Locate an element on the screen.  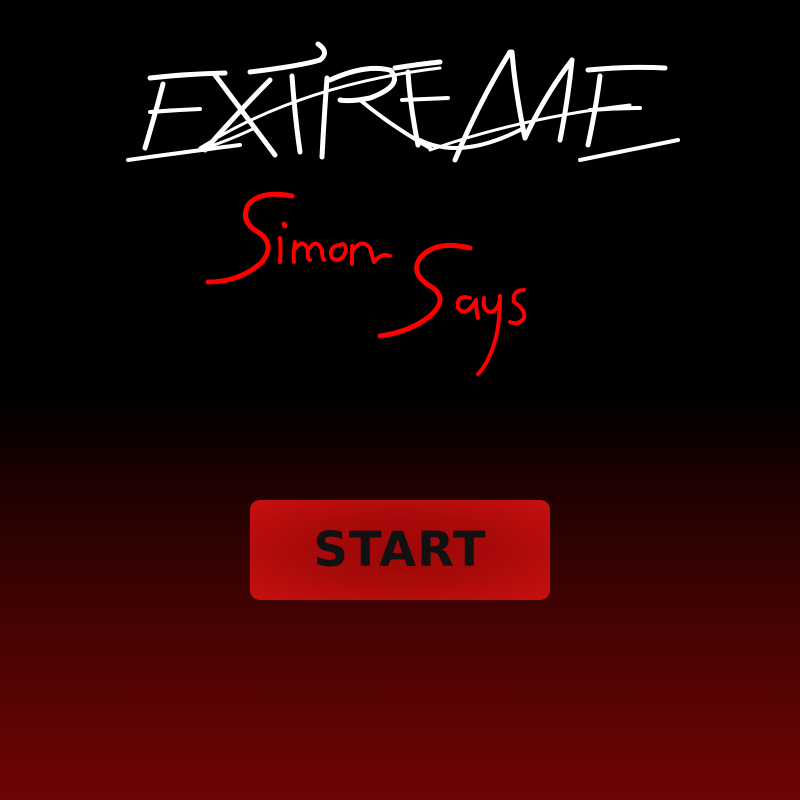
logo-says-lettering is located at coordinates (452, 309).